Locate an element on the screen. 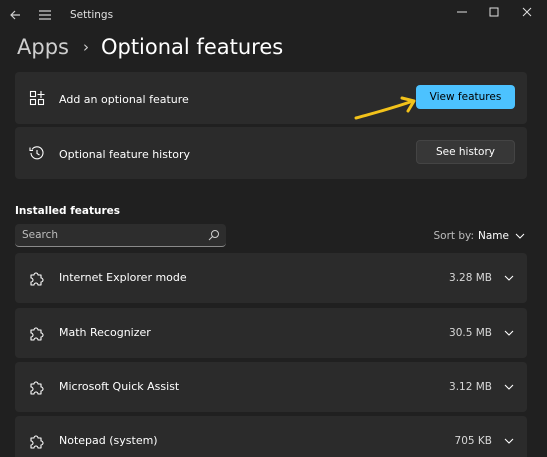 This screenshot has height=457, width=547. feature-name: Math Recognizer is located at coordinates (105, 332).